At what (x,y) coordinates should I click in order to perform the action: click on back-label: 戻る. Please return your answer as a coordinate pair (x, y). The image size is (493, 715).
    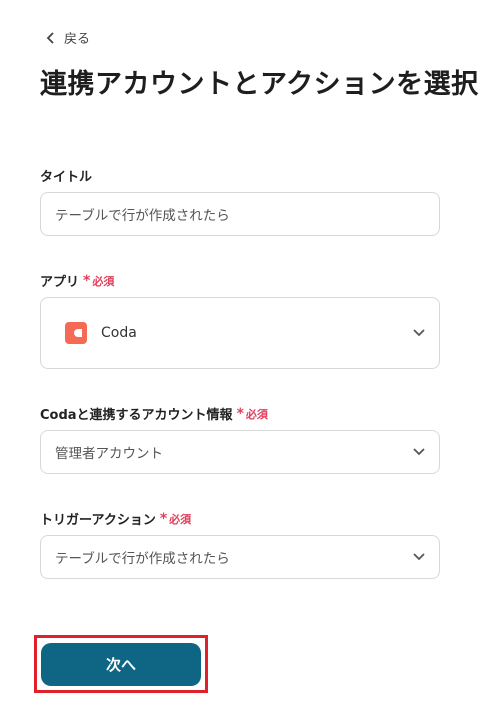
    Looking at the image, I should click on (77, 39).